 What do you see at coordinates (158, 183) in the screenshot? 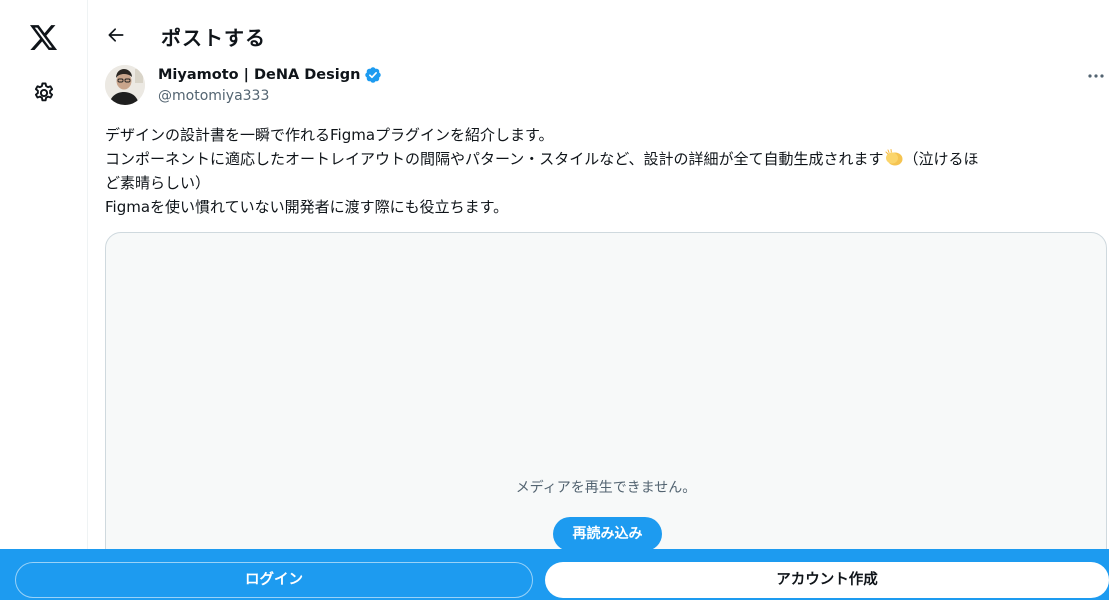
I see `tweet-line: ど素晴らしい）` at bounding box center [158, 183].